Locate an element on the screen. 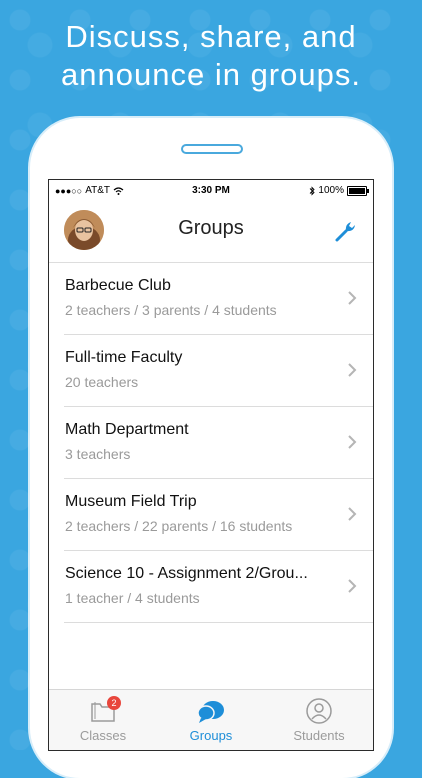 This screenshot has width=422, height=778. group-members: 2 teachers / 3 parents / 4 students is located at coordinates (171, 310).